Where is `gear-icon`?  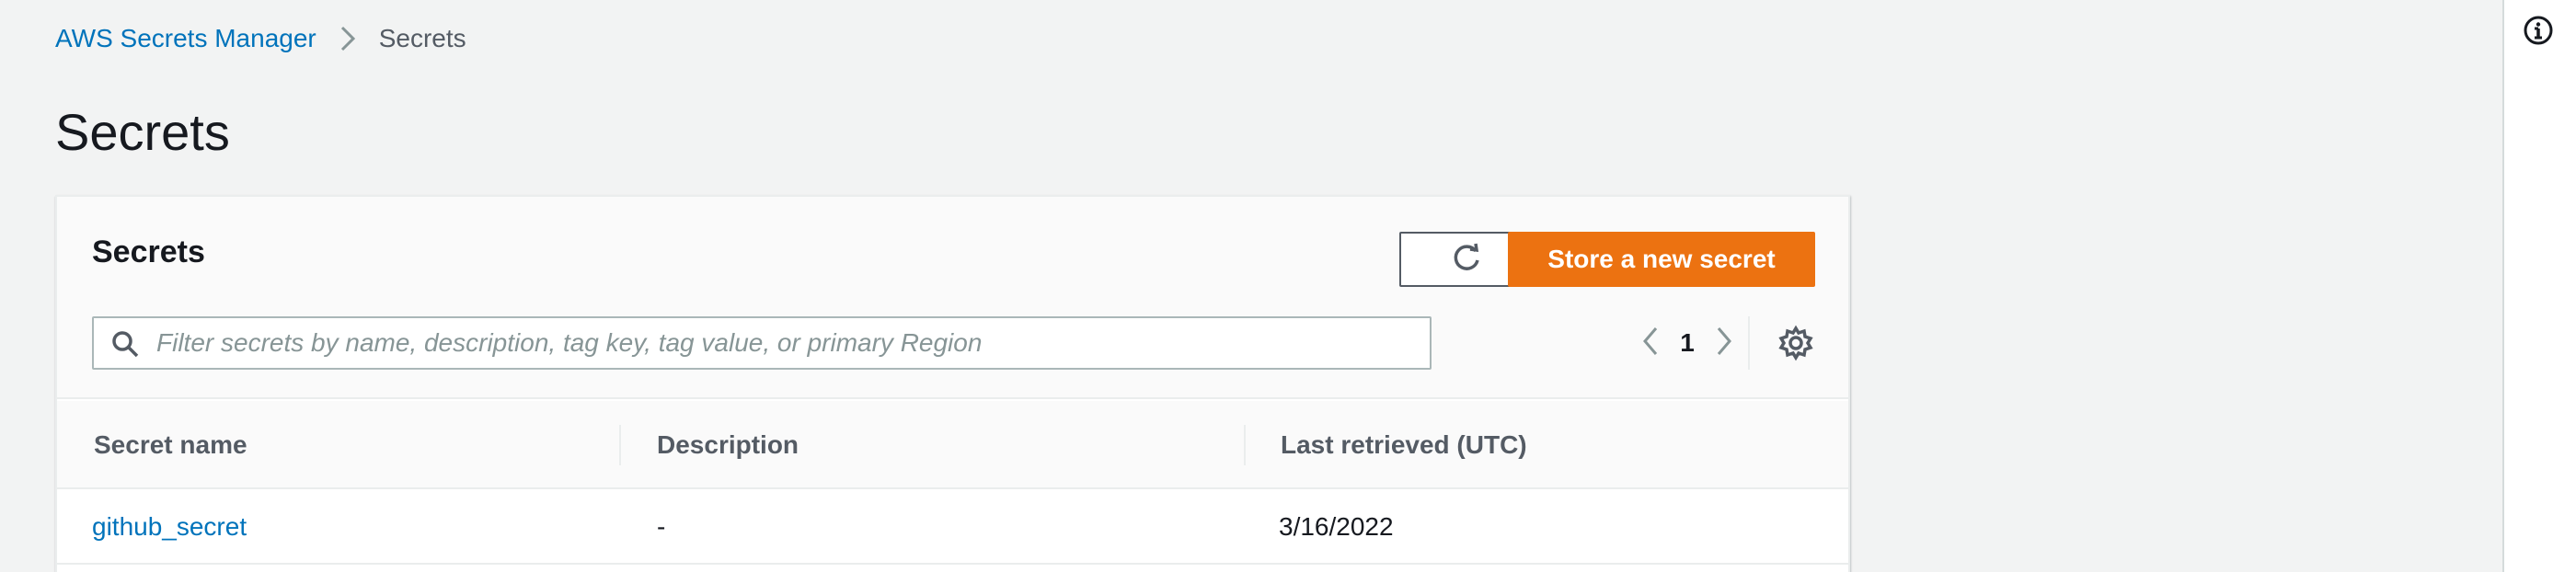
gear-icon is located at coordinates (1795, 343).